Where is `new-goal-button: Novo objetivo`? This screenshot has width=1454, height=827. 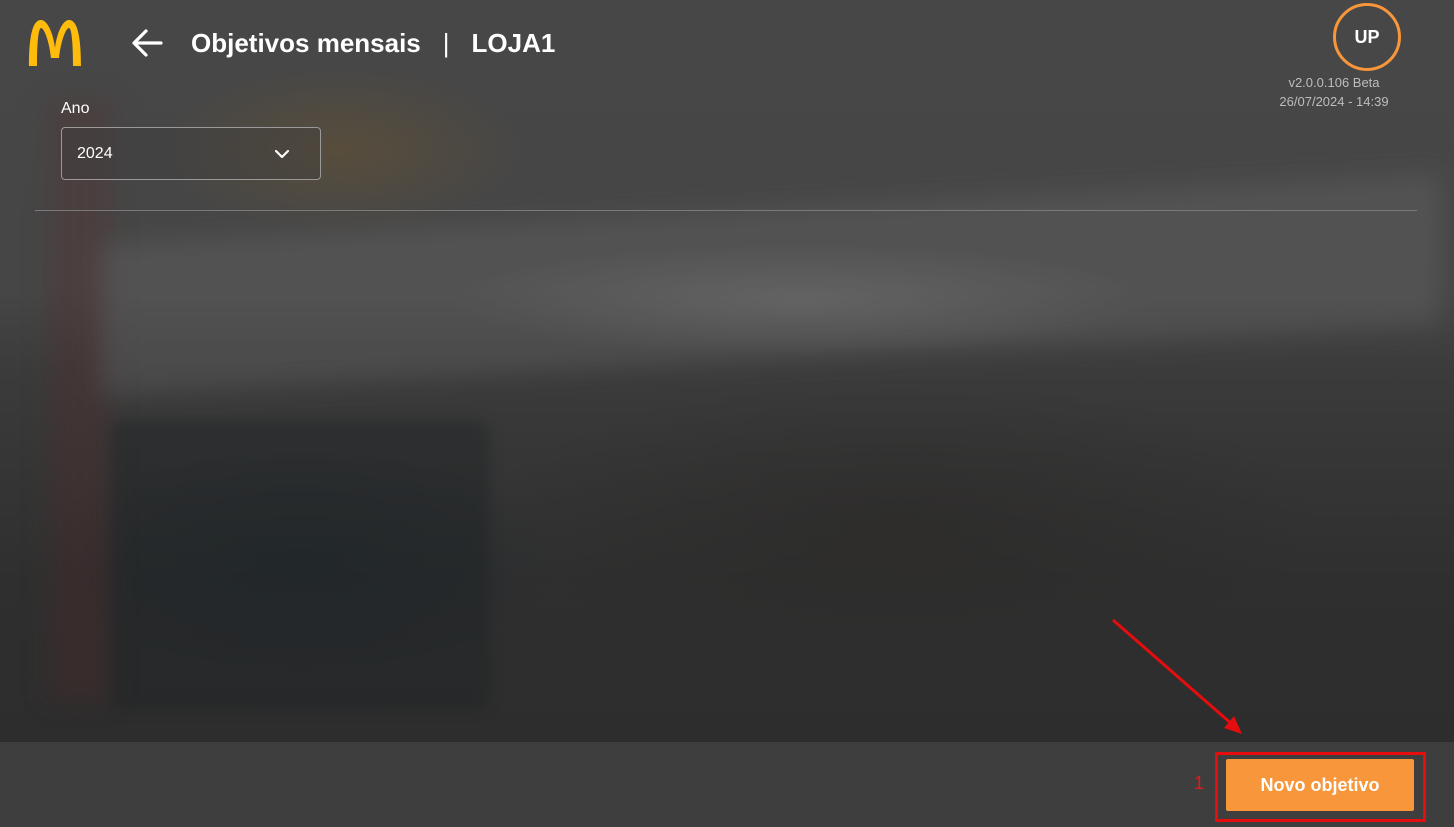
new-goal-button: Novo objetivo is located at coordinates (1320, 785).